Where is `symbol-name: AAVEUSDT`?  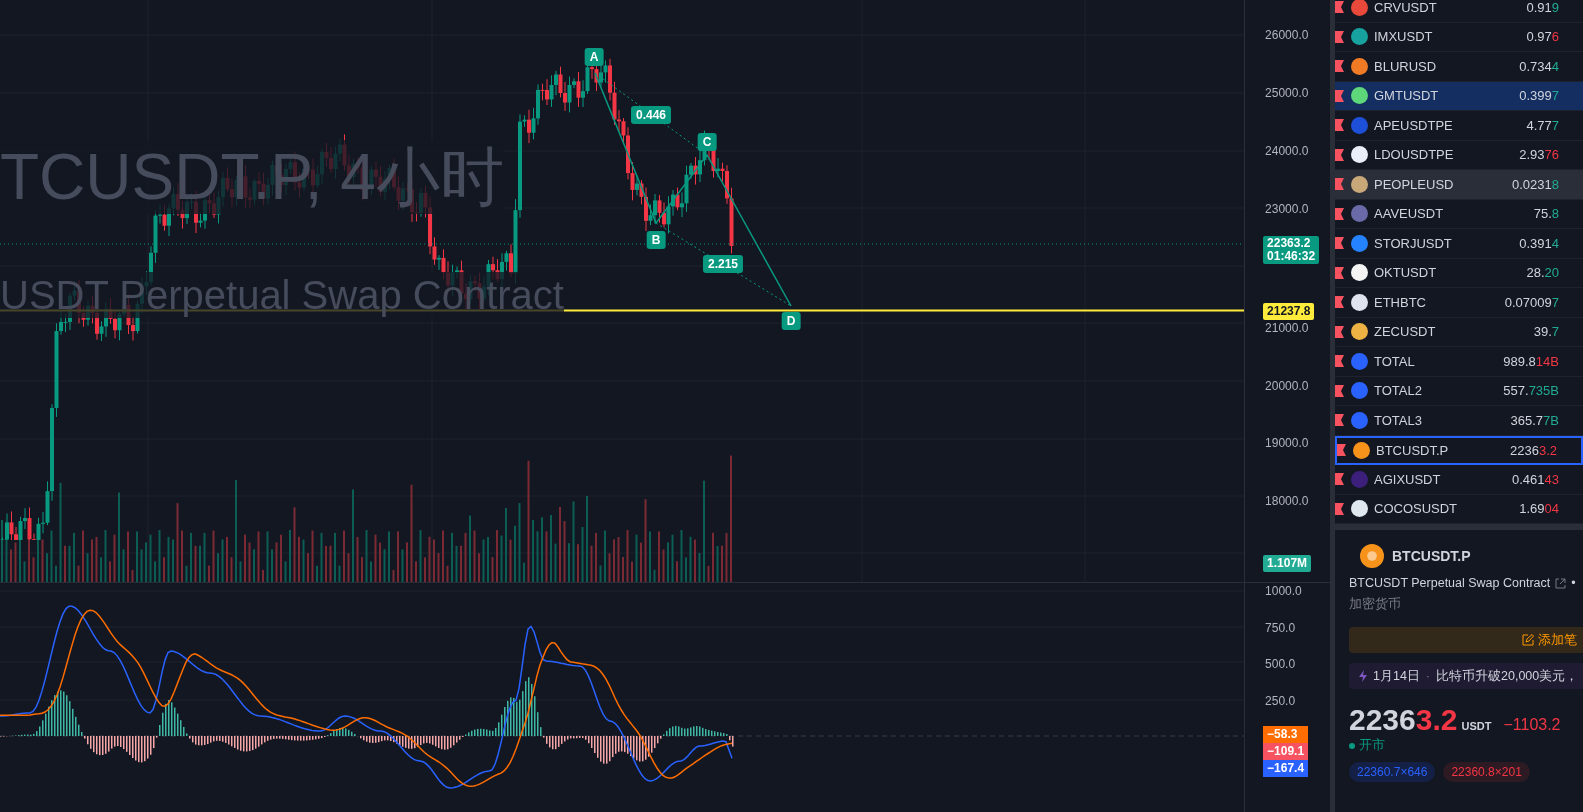
symbol-name: AAVEUSDT is located at coordinates (1409, 214).